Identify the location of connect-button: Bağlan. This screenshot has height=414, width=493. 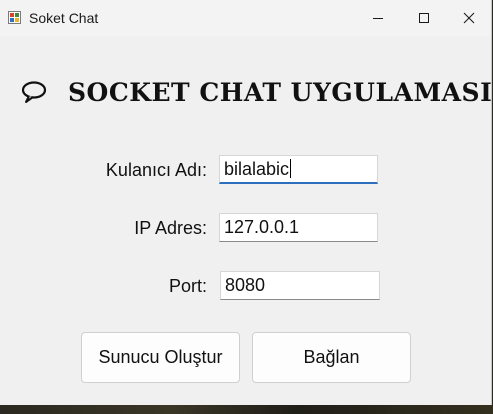
(331, 357).